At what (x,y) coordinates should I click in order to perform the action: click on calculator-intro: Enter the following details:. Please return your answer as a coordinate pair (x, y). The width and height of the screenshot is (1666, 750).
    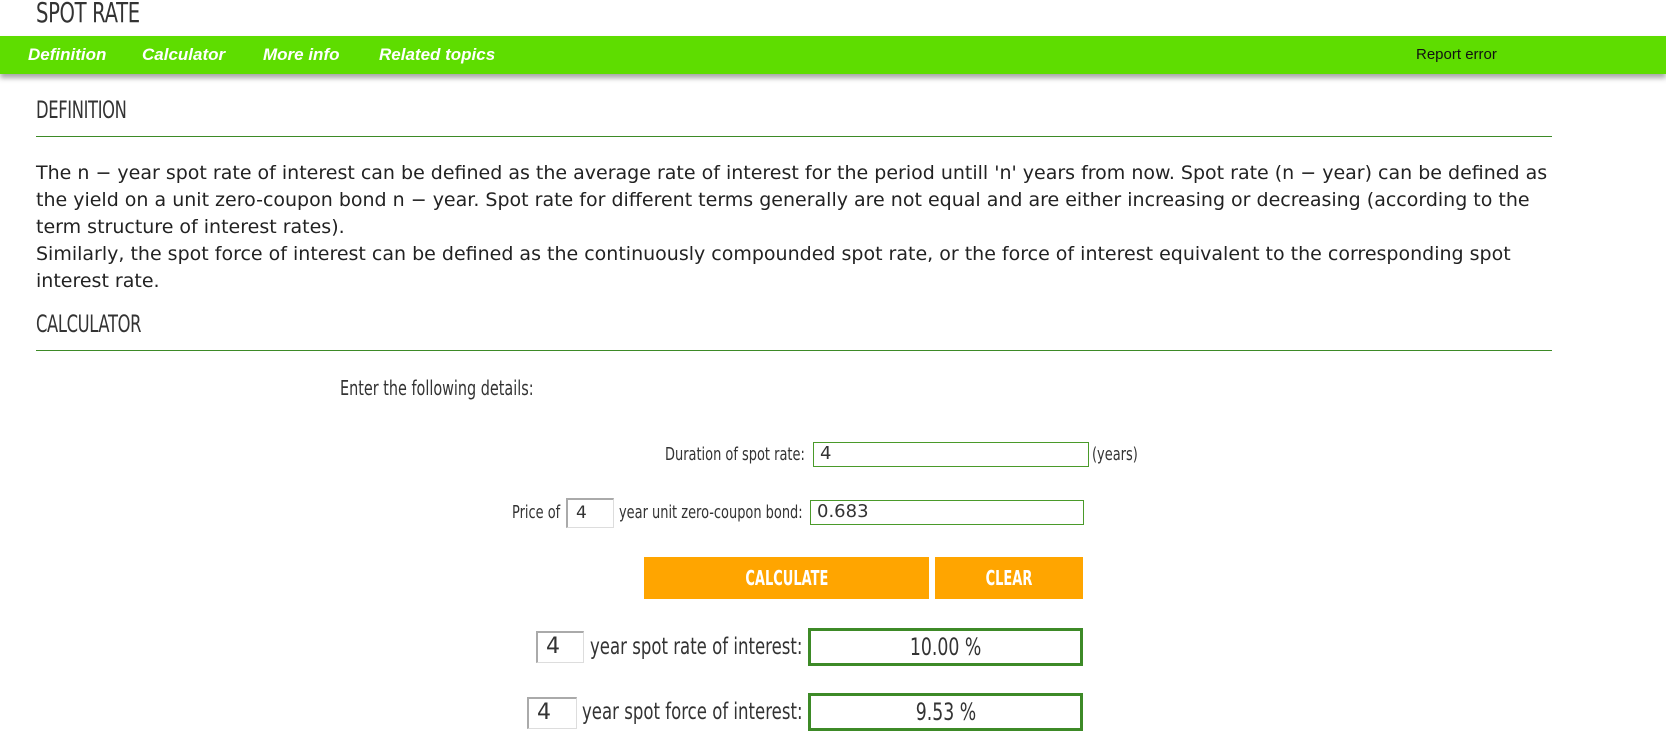
    Looking at the image, I should click on (437, 388).